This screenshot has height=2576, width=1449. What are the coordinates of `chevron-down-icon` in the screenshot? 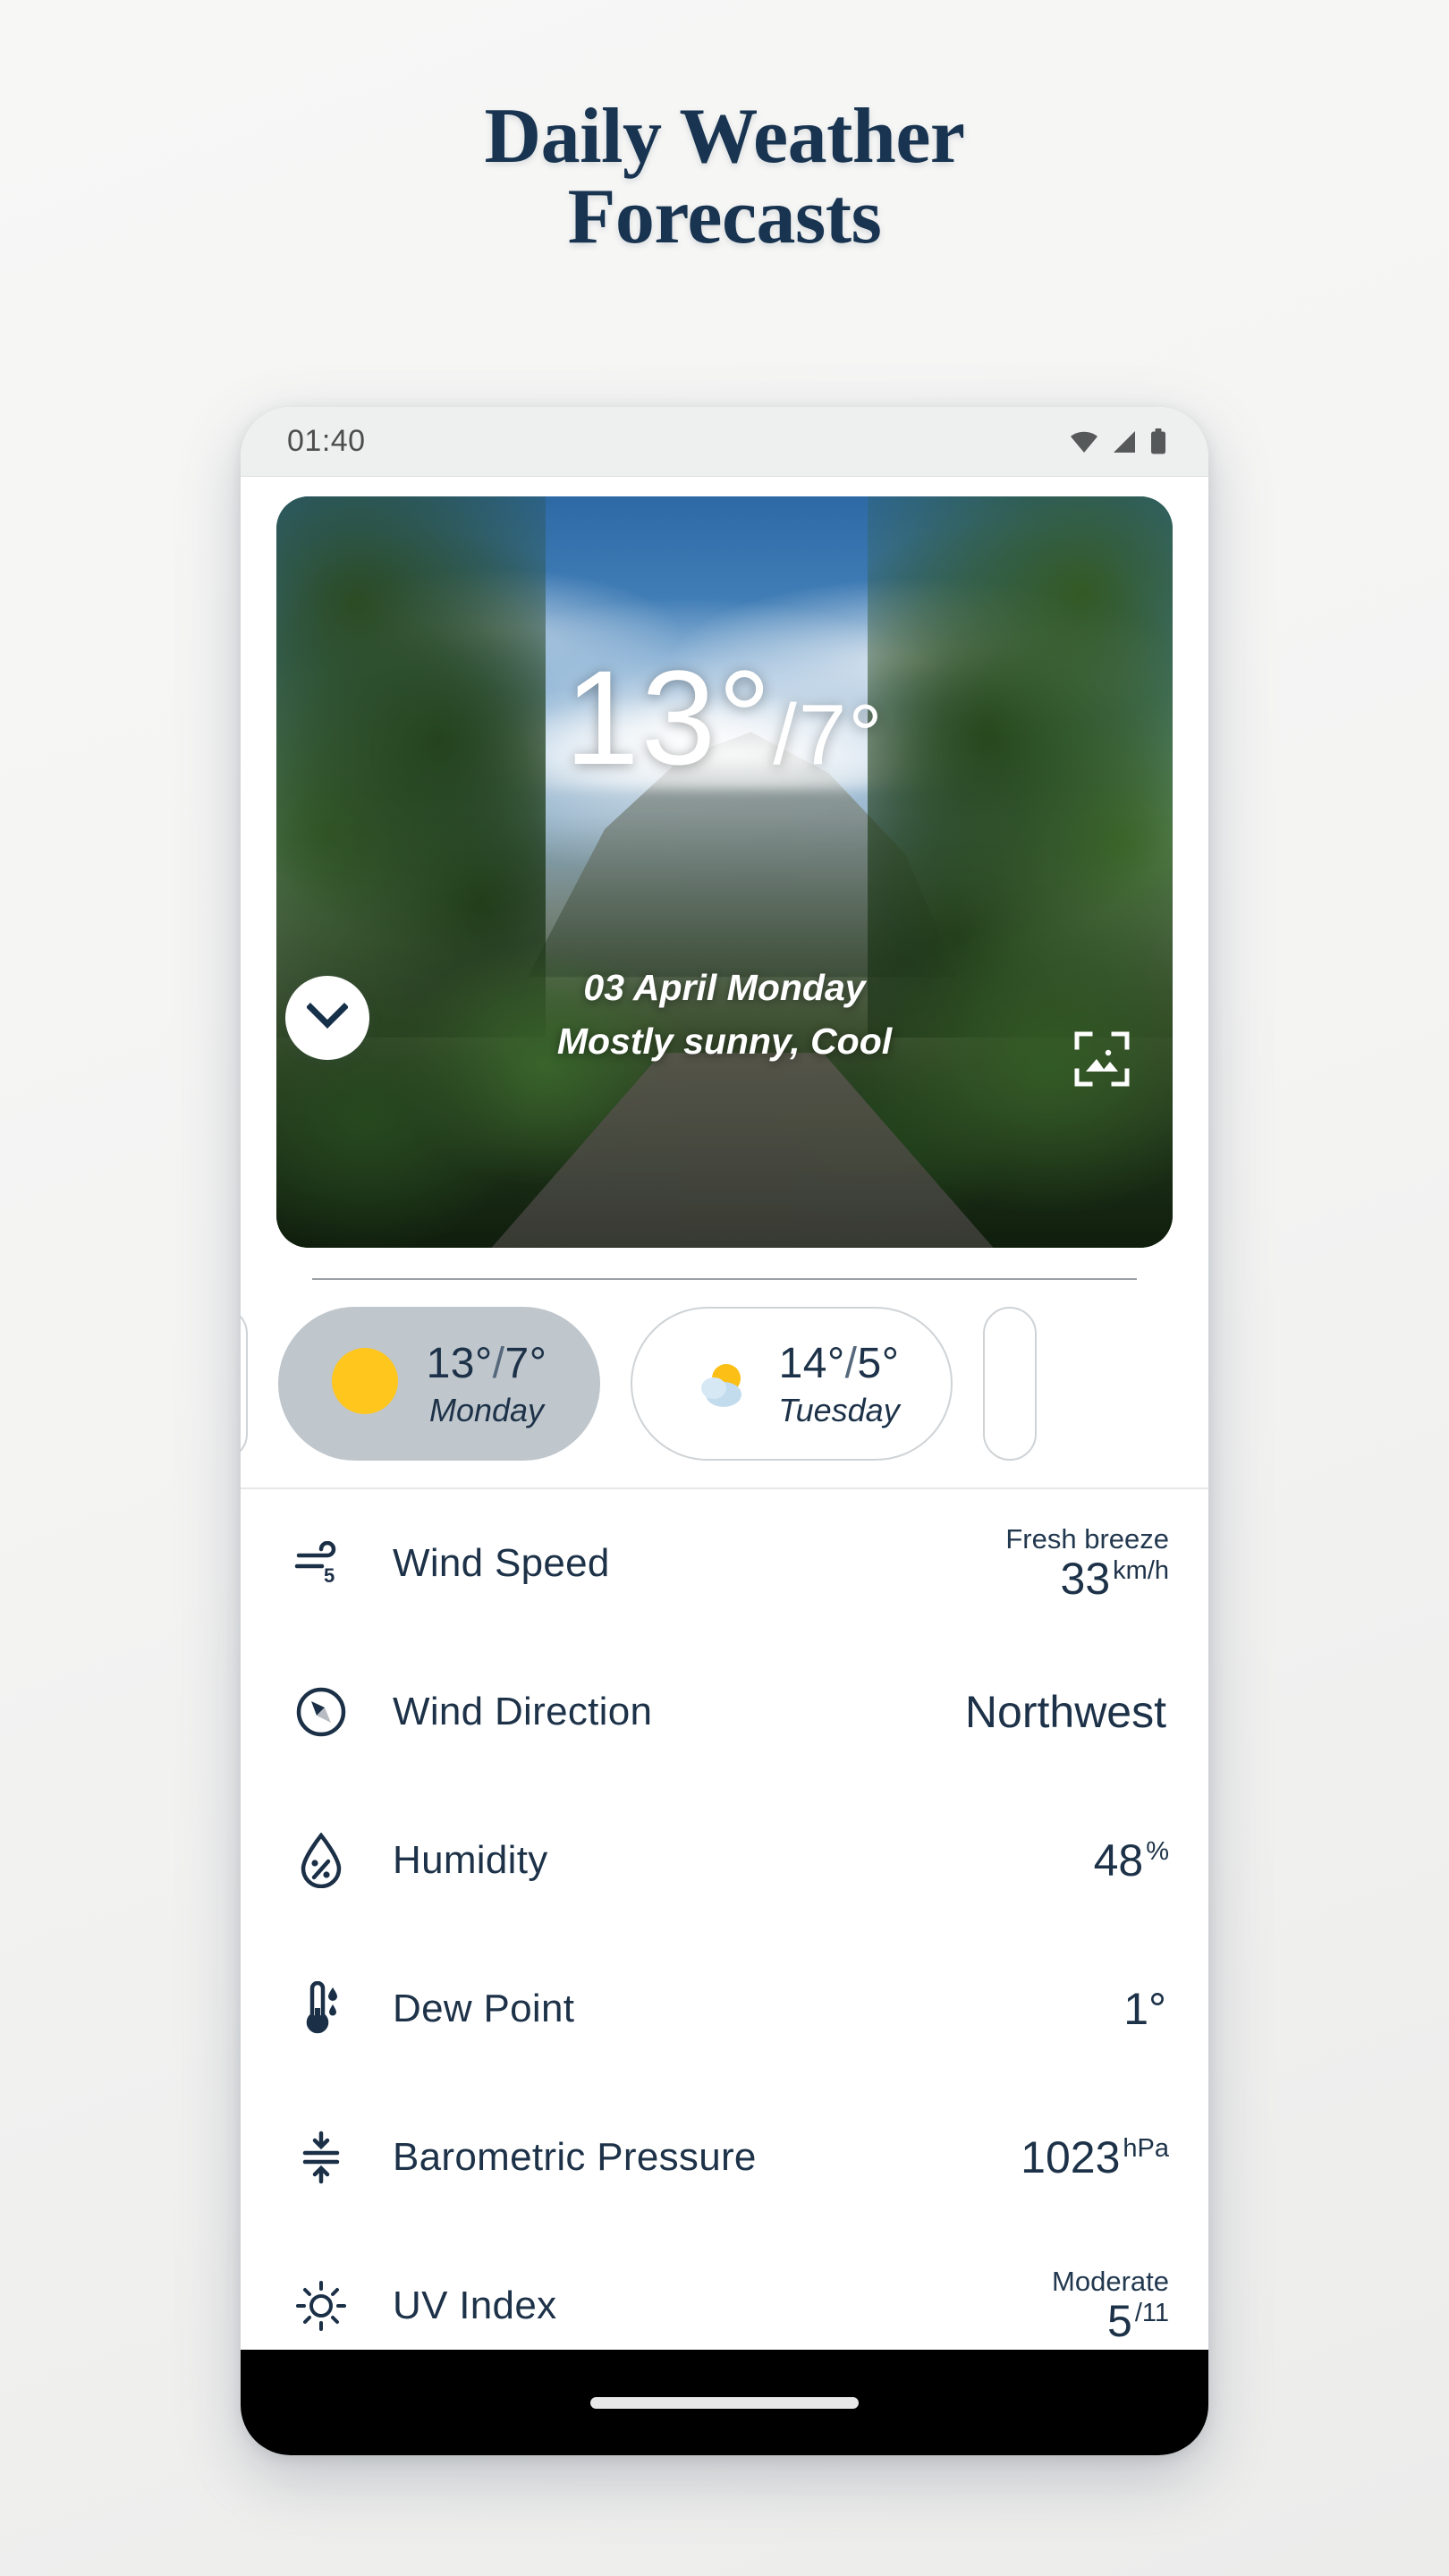 It's located at (327, 1018).